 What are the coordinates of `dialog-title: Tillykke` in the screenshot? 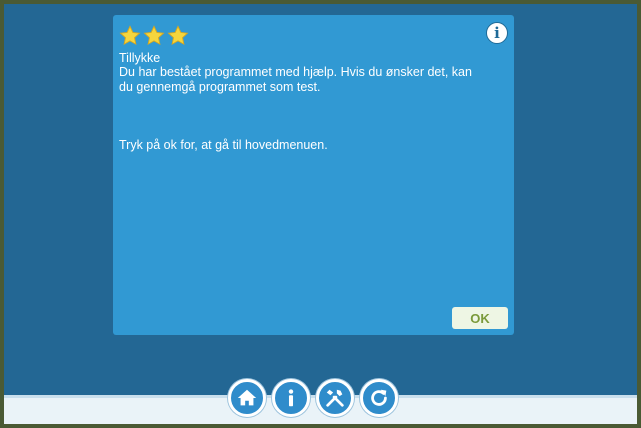 It's located at (140, 58).